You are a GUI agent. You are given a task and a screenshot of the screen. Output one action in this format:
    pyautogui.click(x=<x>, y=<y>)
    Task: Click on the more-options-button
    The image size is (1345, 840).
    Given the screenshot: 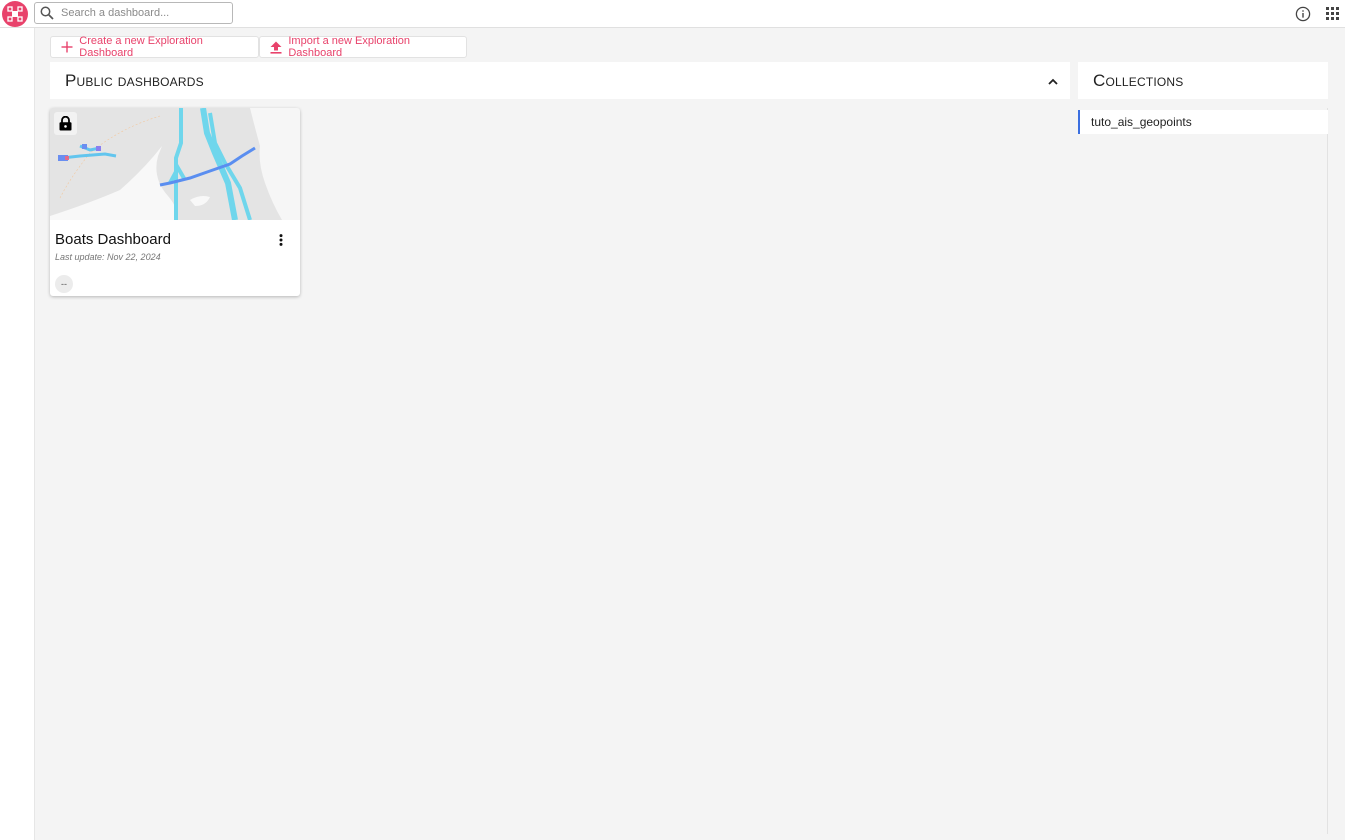 What is the action you would take?
    pyautogui.click(x=281, y=240)
    